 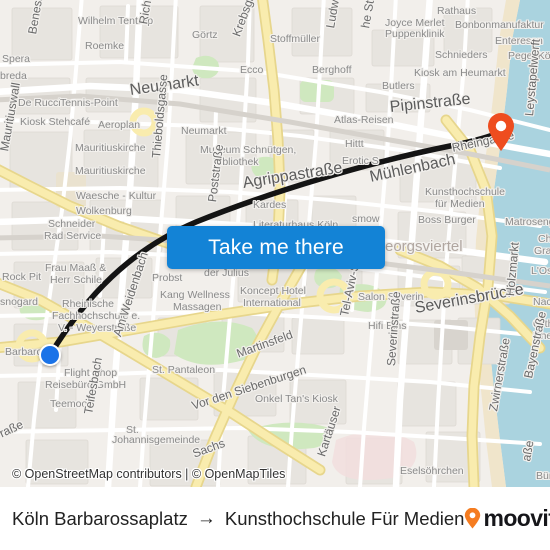 What do you see at coordinates (516, 518) in the screenshot?
I see `moovit-wordmark: moovit` at bounding box center [516, 518].